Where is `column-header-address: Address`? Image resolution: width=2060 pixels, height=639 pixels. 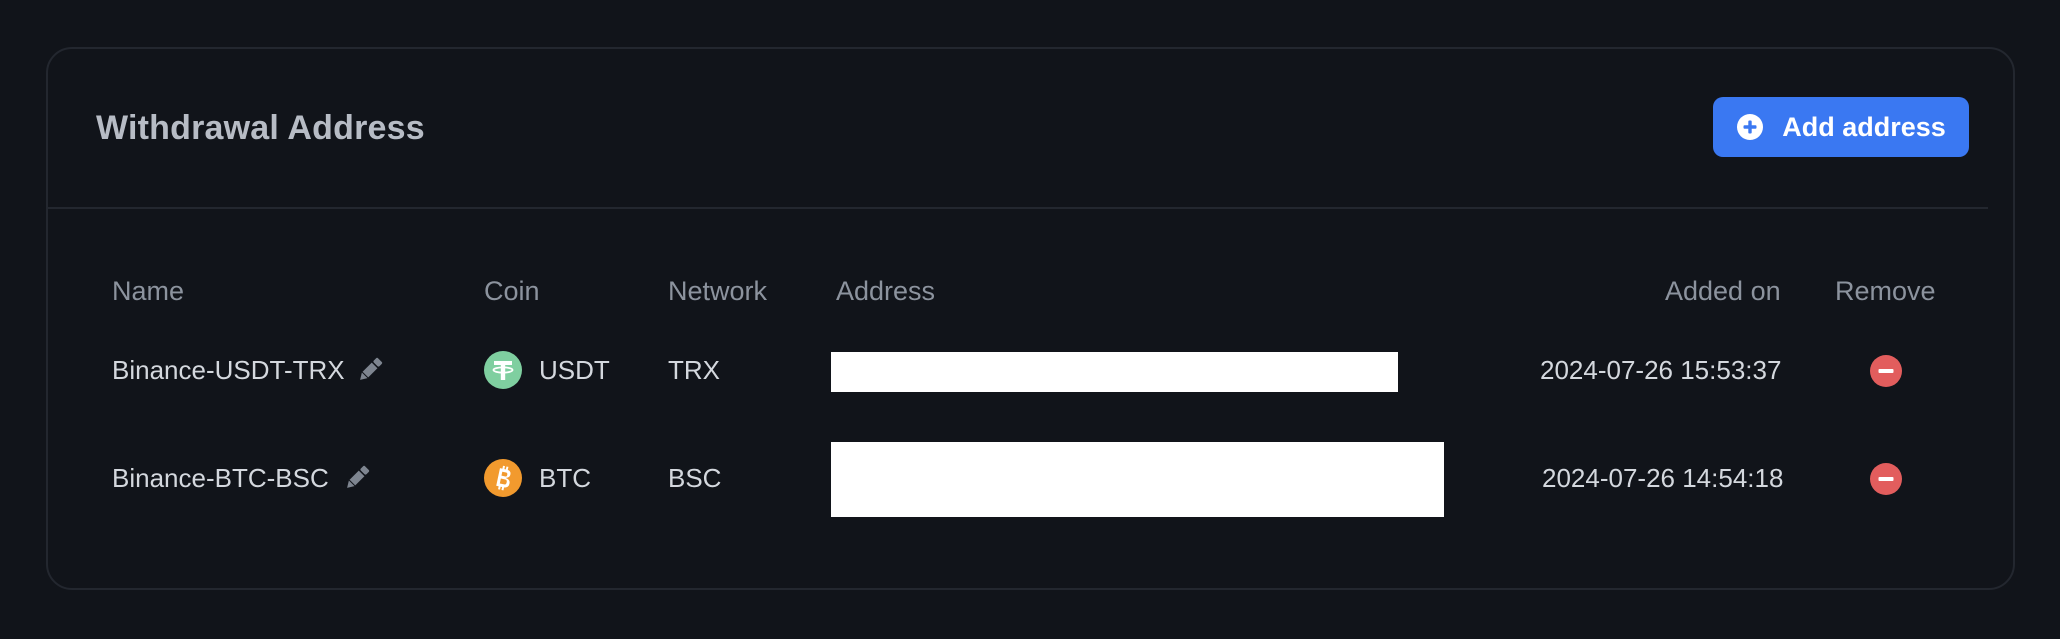
column-header-address: Address is located at coordinates (886, 291).